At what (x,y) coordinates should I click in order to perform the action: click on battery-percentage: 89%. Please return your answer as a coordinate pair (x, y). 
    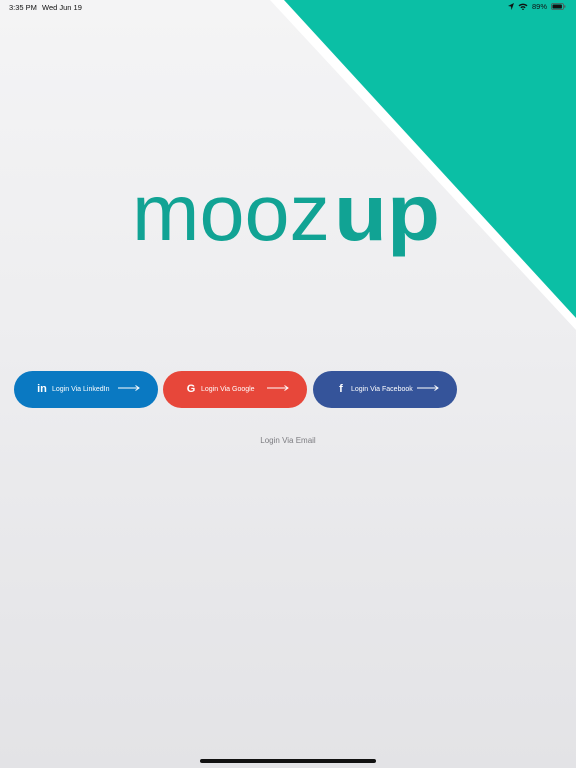
    Looking at the image, I should click on (539, 6).